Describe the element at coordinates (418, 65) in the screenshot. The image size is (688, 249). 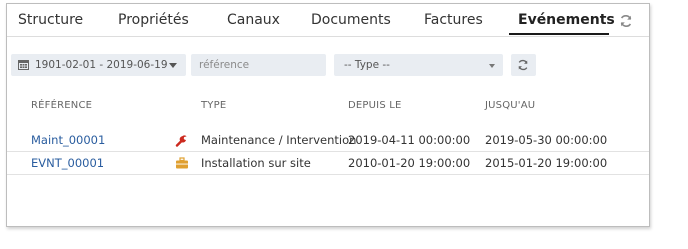
I see `type-select: -- Type --` at that location.